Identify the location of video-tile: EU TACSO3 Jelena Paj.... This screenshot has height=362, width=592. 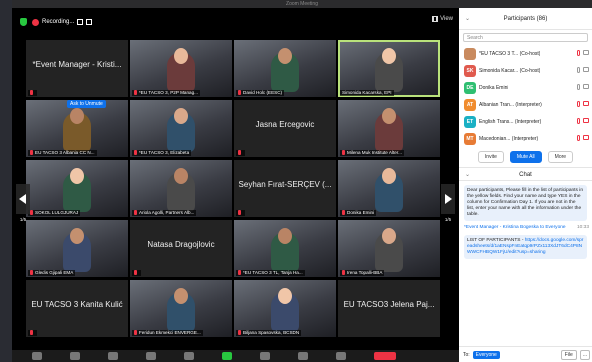
(389, 308).